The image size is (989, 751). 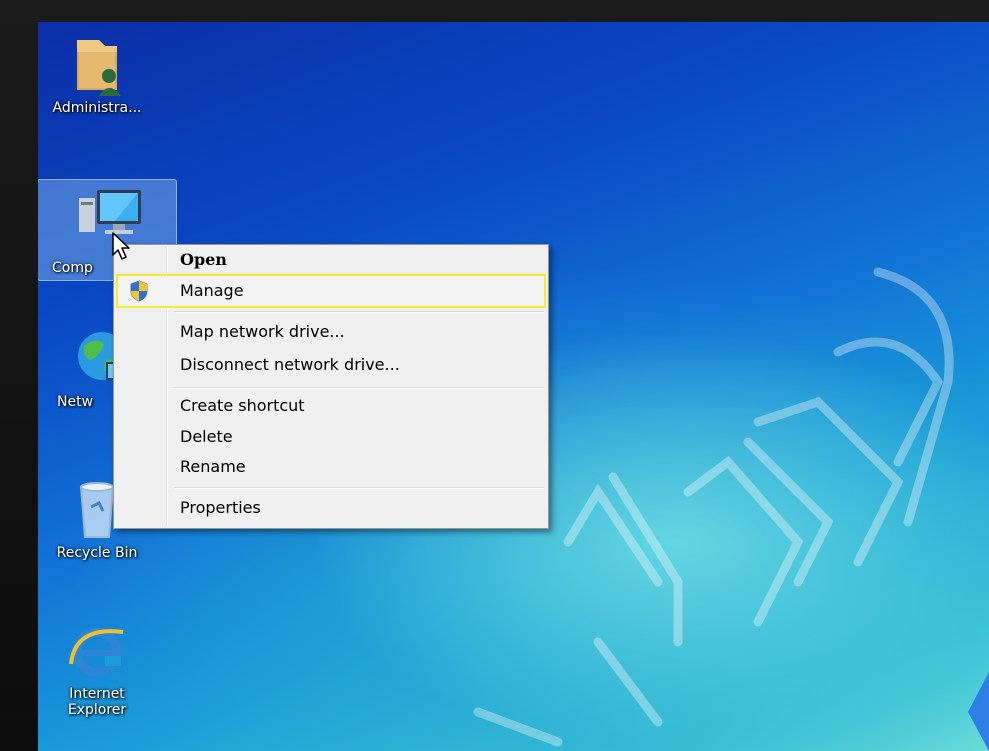 I want to click on menu-item-label: Delete, so click(x=206, y=436).